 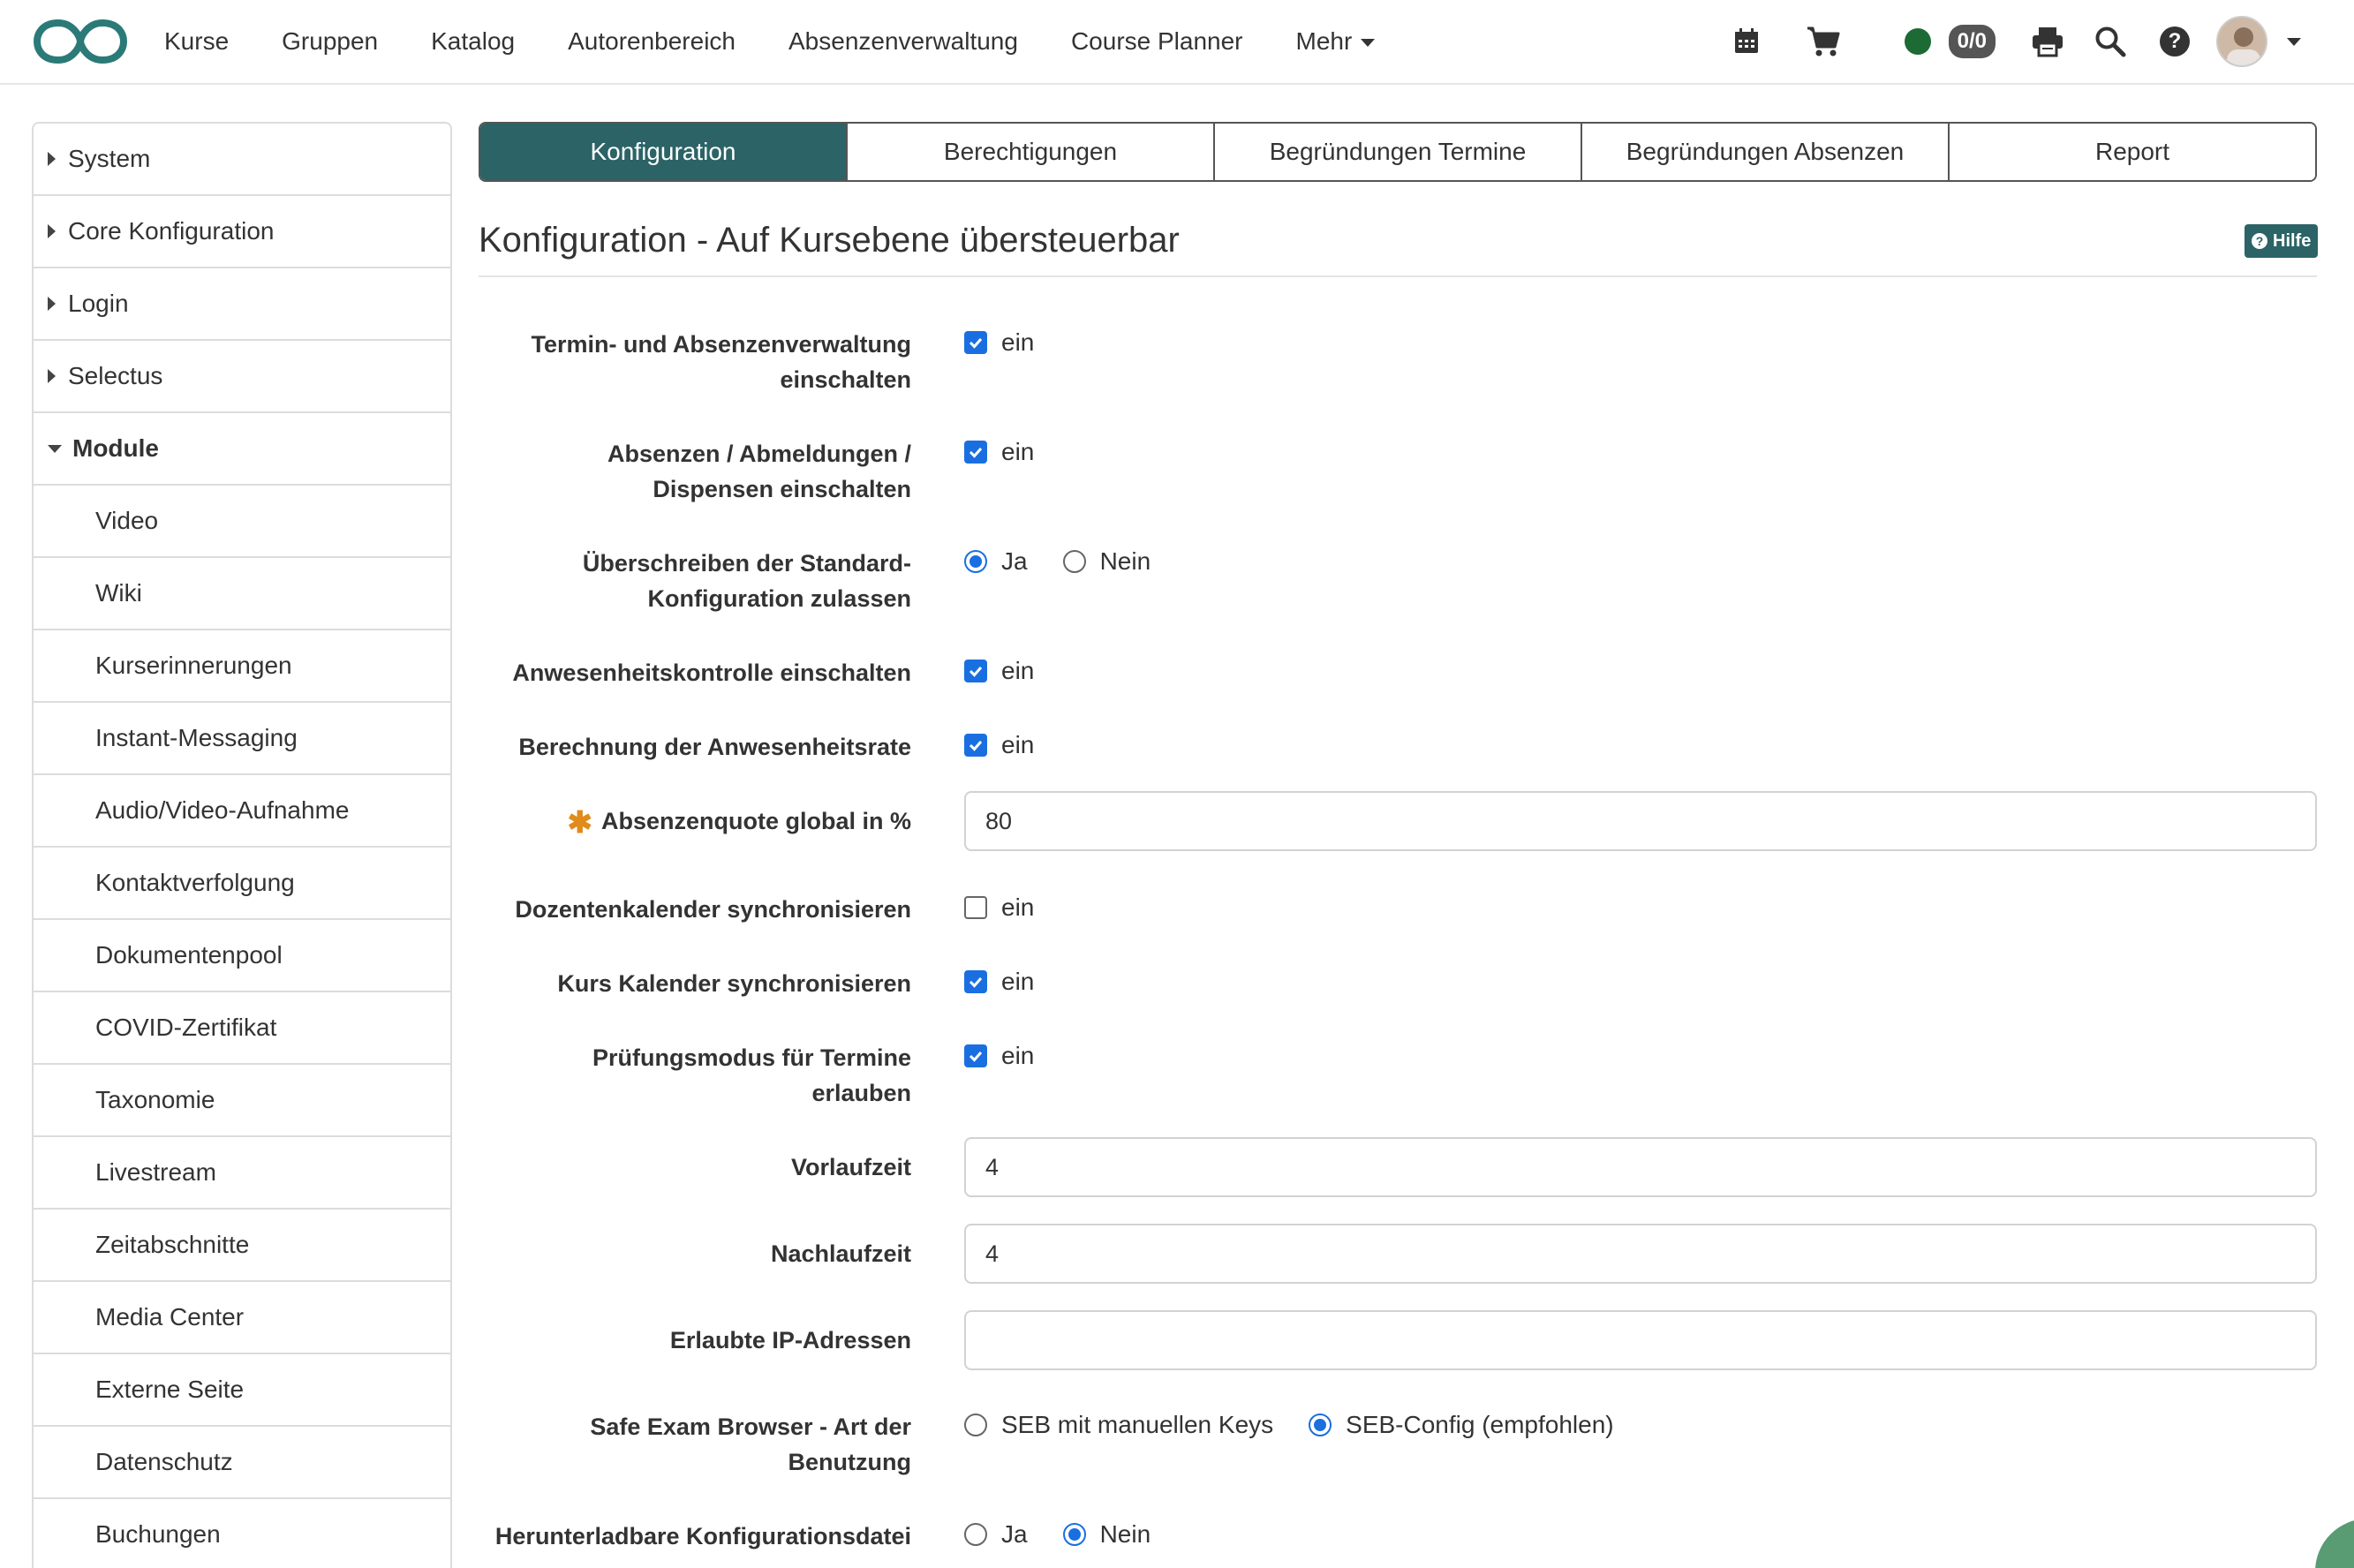 I want to click on sidebar-item-core-konfiguration: Core Konfiguration, so click(x=242, y=232).